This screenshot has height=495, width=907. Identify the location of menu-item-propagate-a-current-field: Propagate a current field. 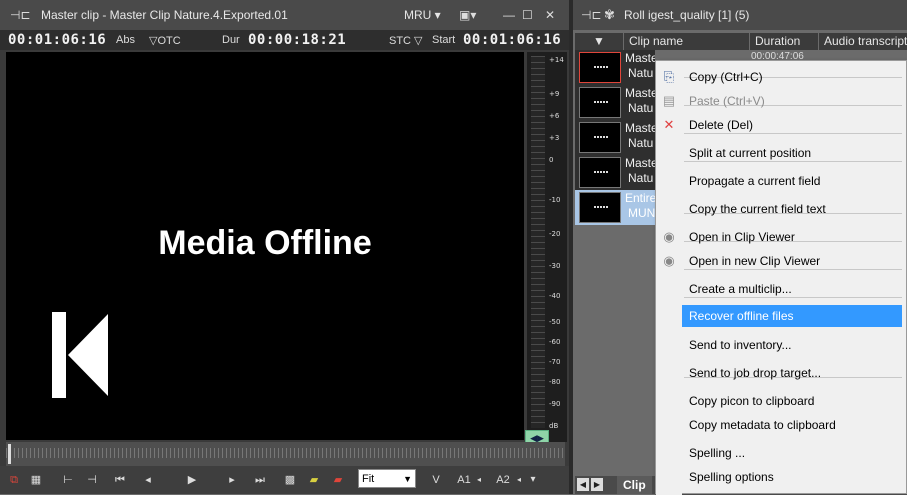
(792, 181).